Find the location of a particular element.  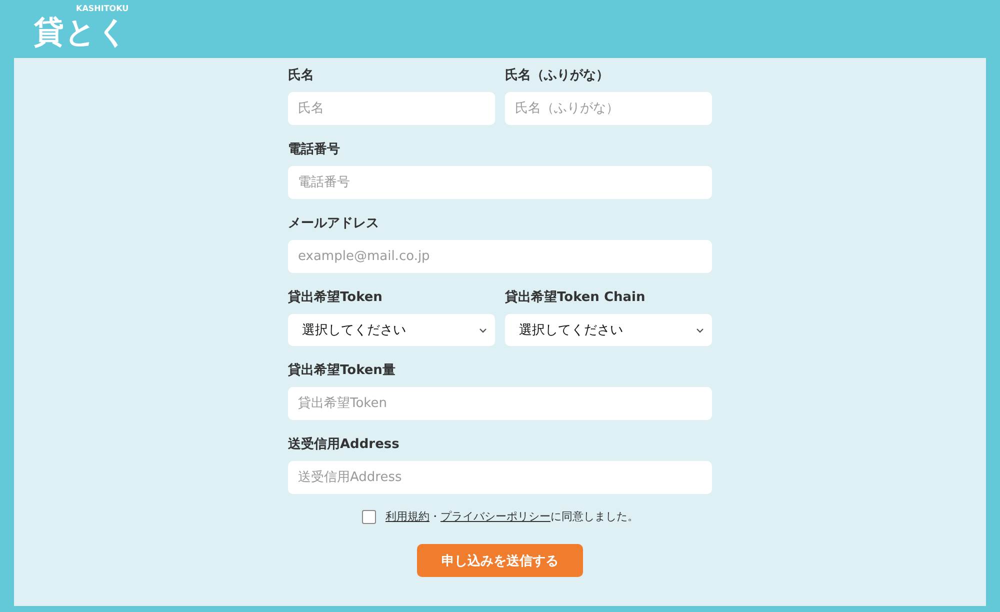

field-label: 貸出希望Token Chain is located at coordinates (575, 297).